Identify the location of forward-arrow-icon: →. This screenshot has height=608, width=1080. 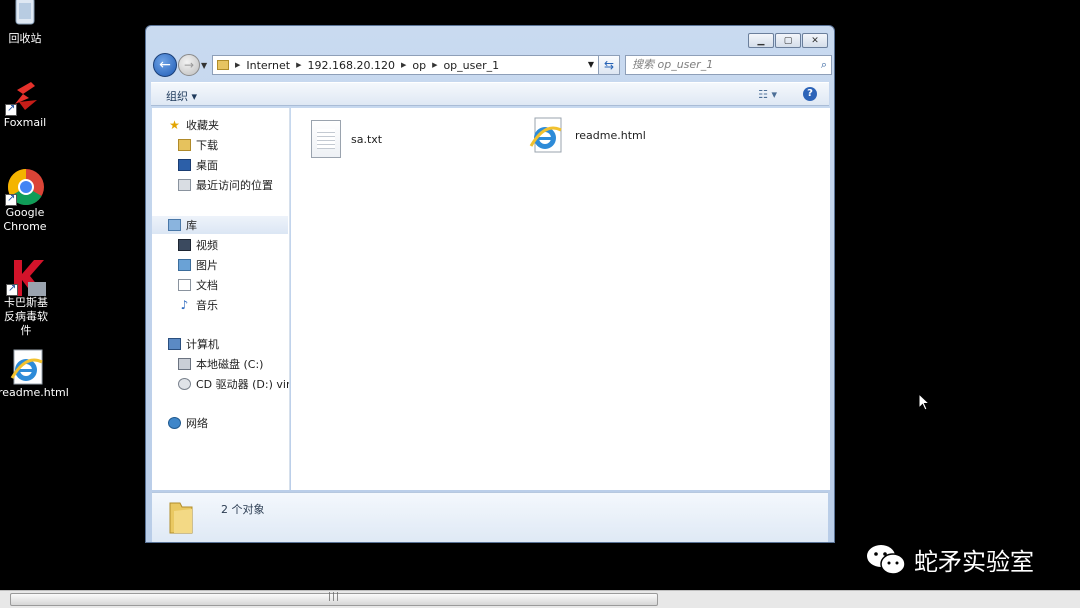
(189, 65).